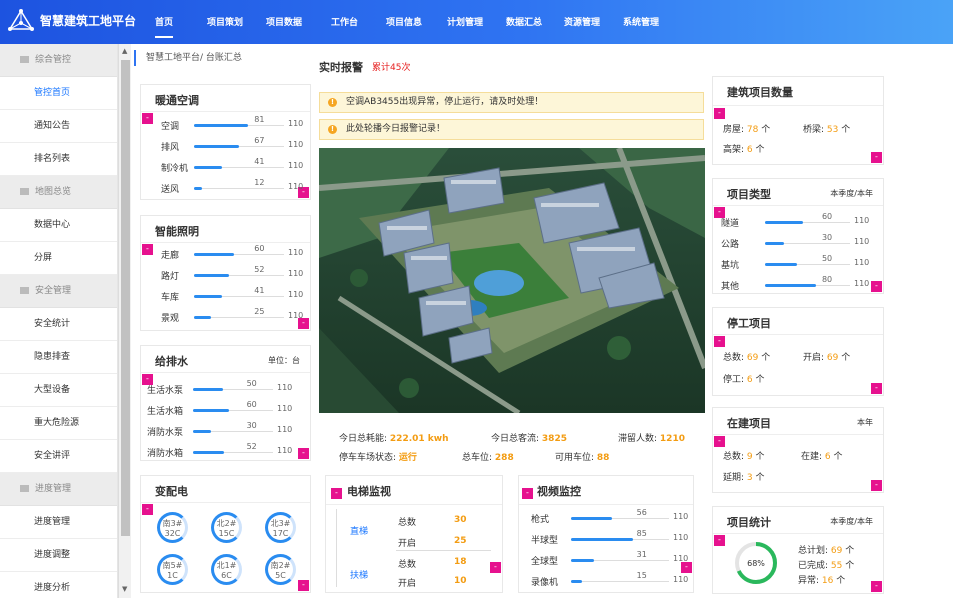 The height and width of the screenshot is (598, 953). I want to click on nav-system-management: 系统管理, so click(641, 21).